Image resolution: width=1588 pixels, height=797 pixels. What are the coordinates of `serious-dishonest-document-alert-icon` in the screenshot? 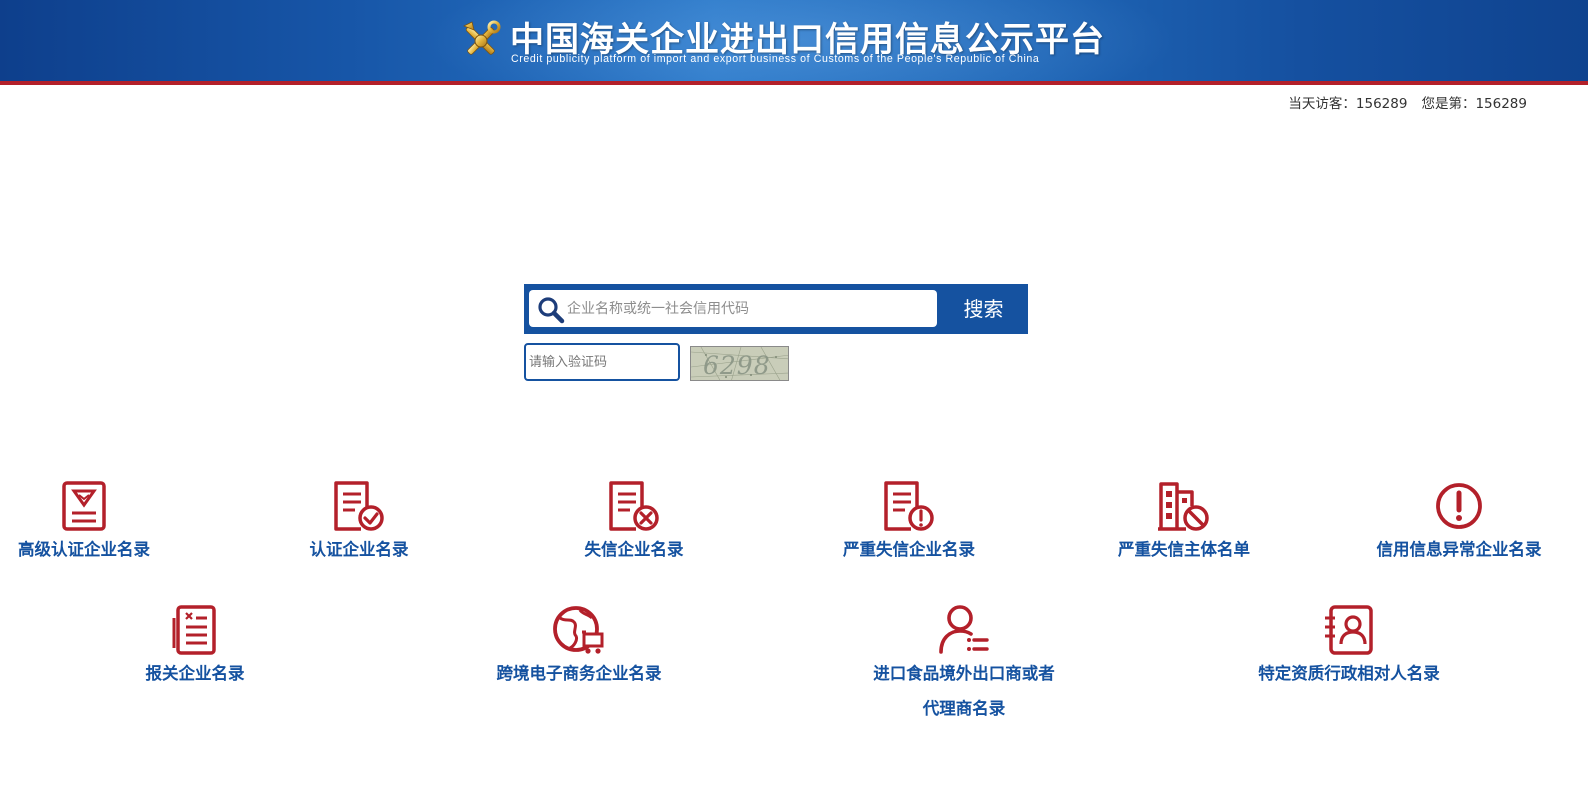 It's located at (909, 506).